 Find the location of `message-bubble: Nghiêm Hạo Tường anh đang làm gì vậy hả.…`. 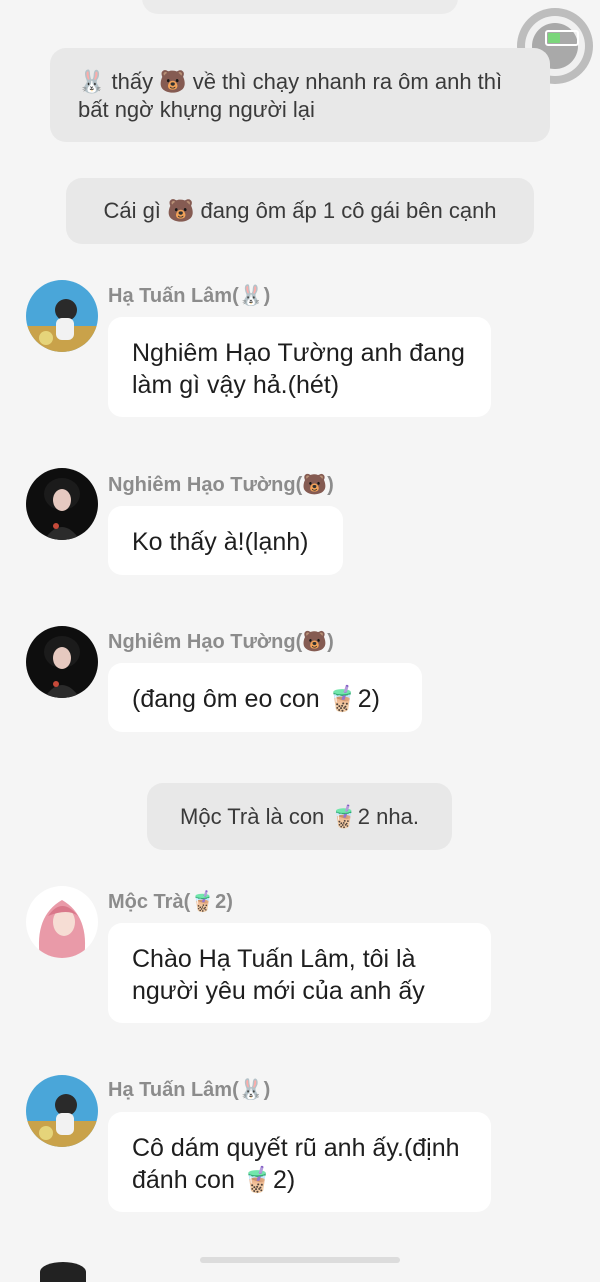

message-bubble: Nghiêm Hạo Tường anh đang làm gì vậy hả.… is located at coordinates (299, 367).